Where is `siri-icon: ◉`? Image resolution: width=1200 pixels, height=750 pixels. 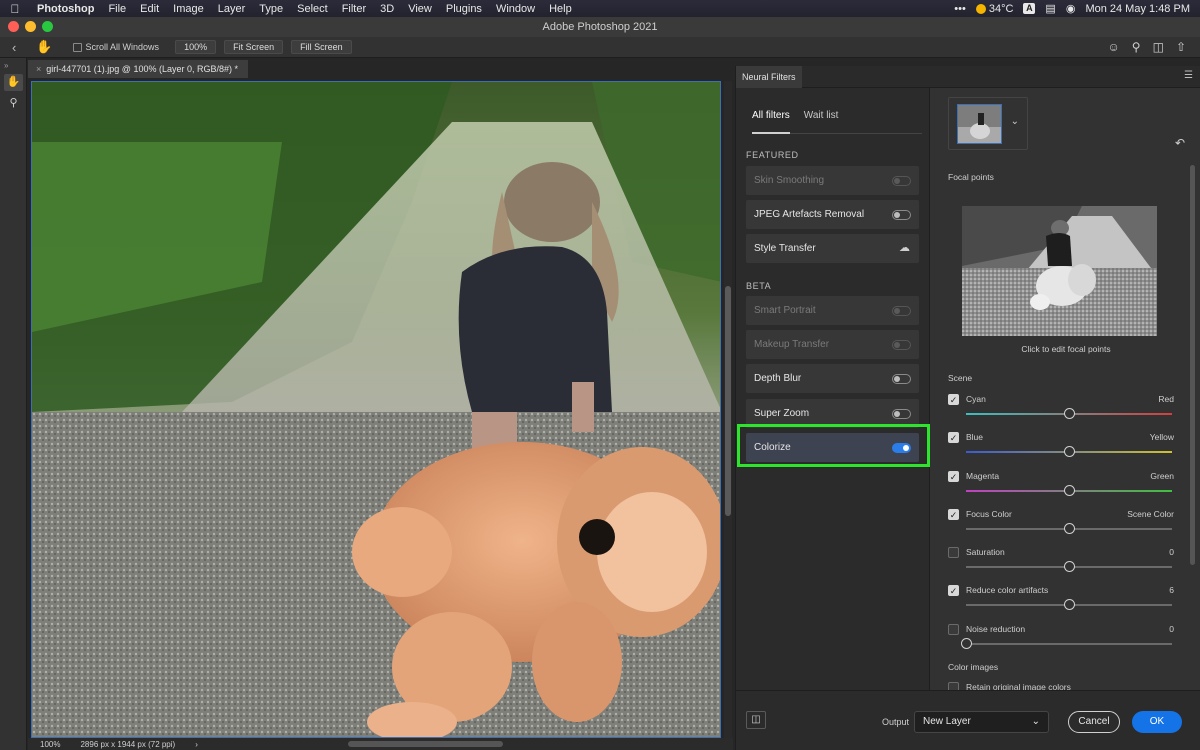
siri-icon: ◉ is located at coordinates (1071, 8).